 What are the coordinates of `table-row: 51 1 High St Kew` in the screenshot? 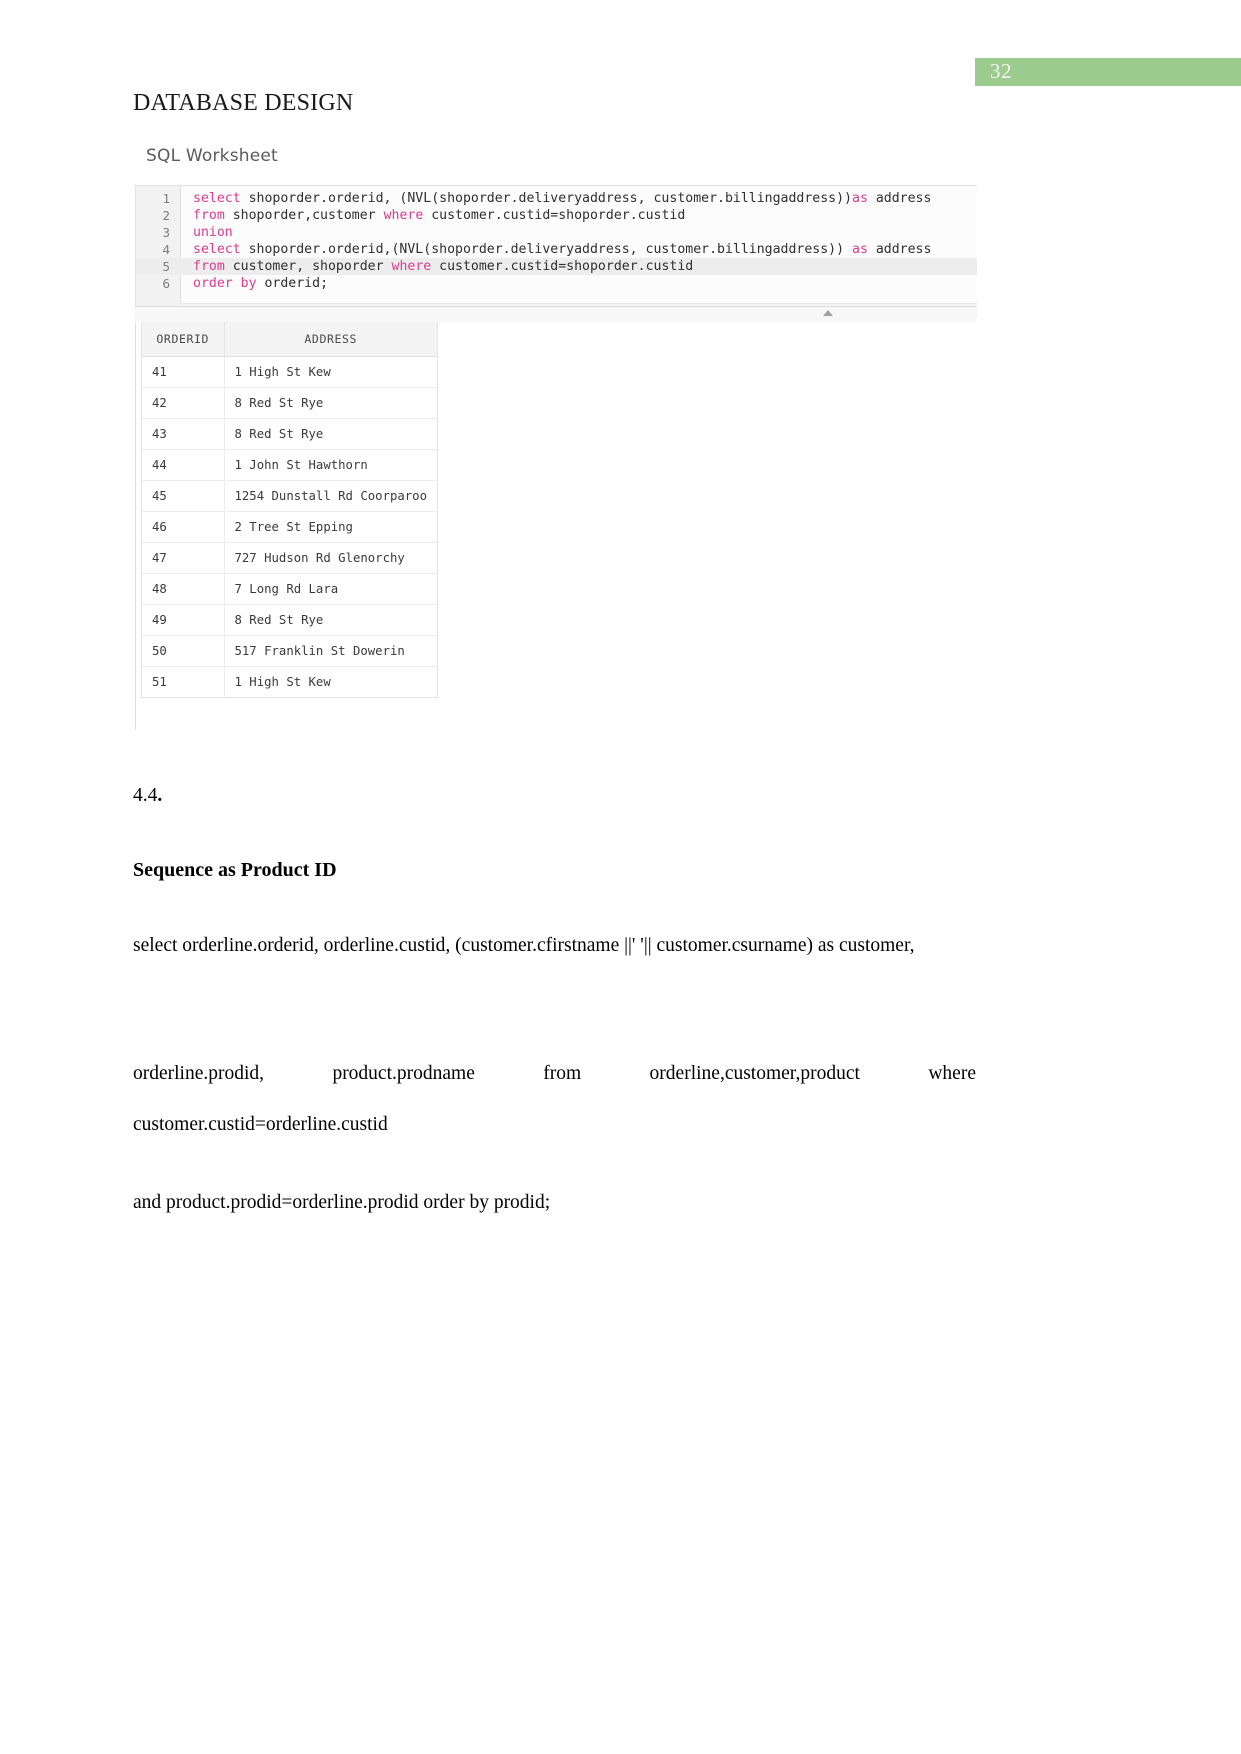 It's located at (289, 682).